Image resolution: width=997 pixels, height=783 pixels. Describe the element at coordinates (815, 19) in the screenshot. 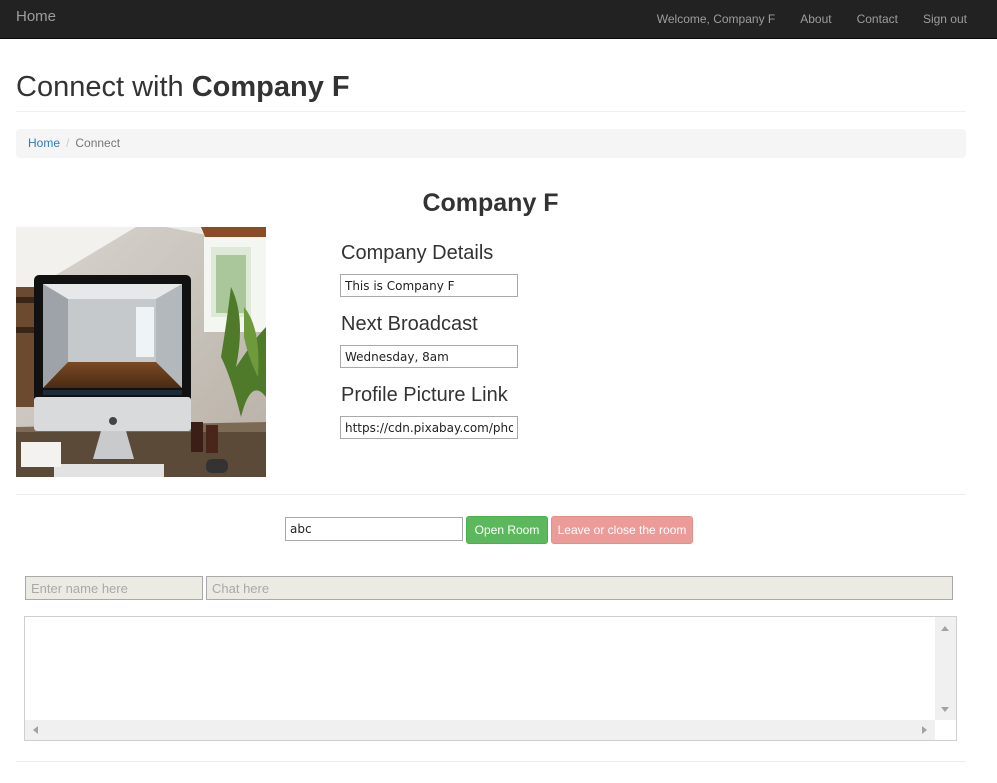

I see `about-link: About` at that location.